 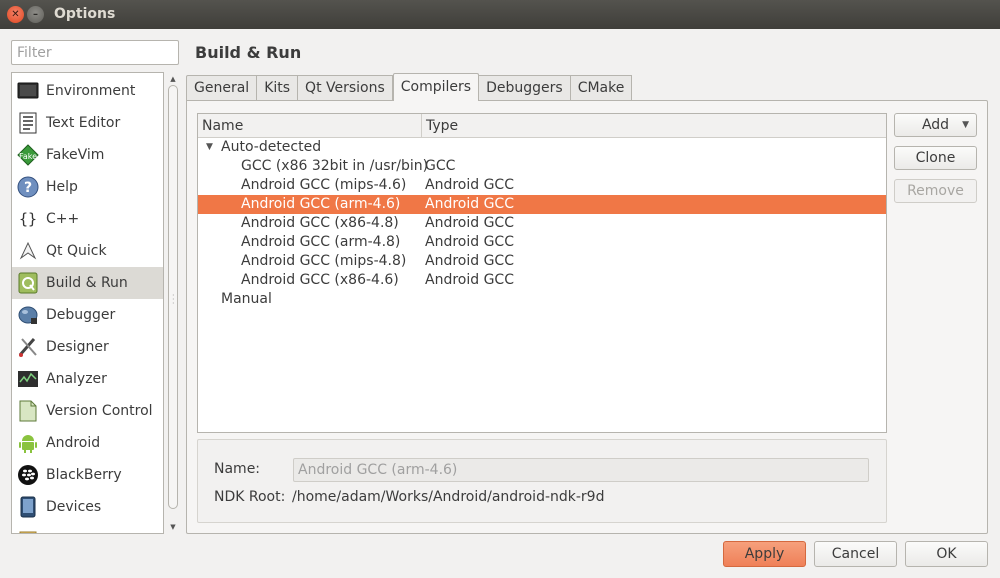 I want to click on tab-general: General, so click(x=222, y=88).